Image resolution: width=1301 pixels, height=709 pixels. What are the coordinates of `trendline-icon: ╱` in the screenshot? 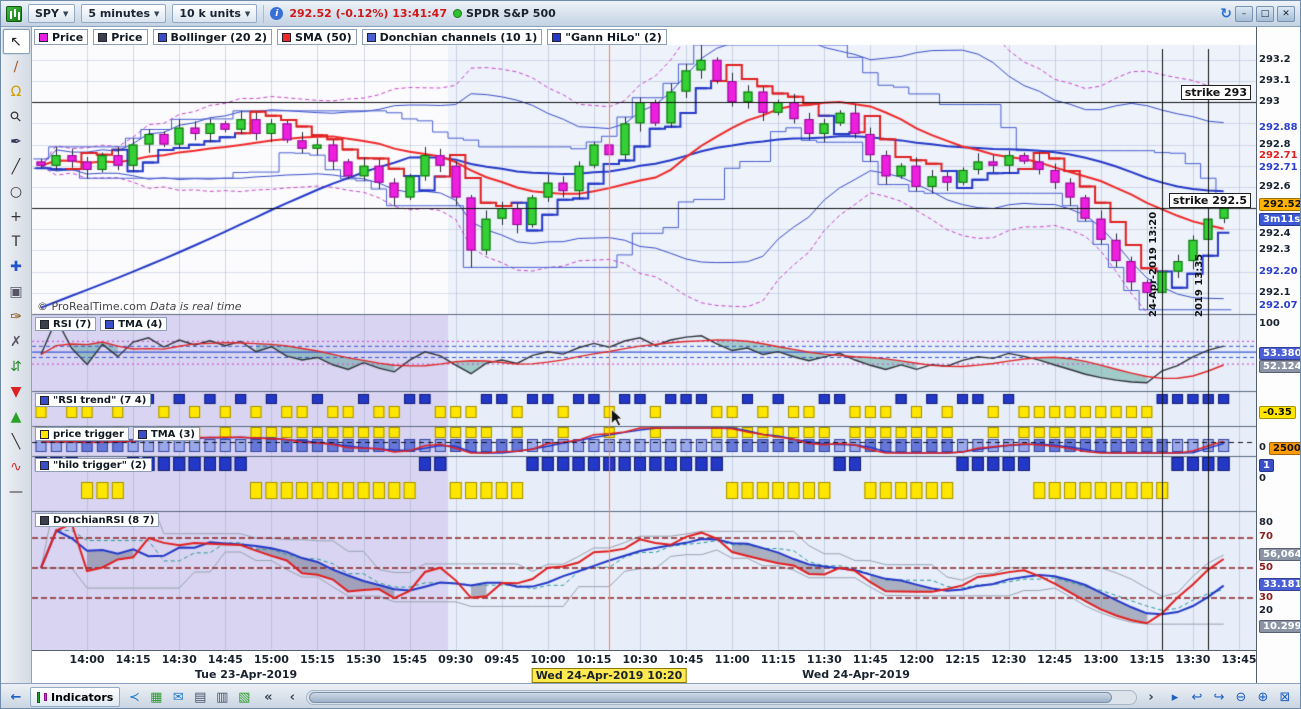 It's located at (16, 166).